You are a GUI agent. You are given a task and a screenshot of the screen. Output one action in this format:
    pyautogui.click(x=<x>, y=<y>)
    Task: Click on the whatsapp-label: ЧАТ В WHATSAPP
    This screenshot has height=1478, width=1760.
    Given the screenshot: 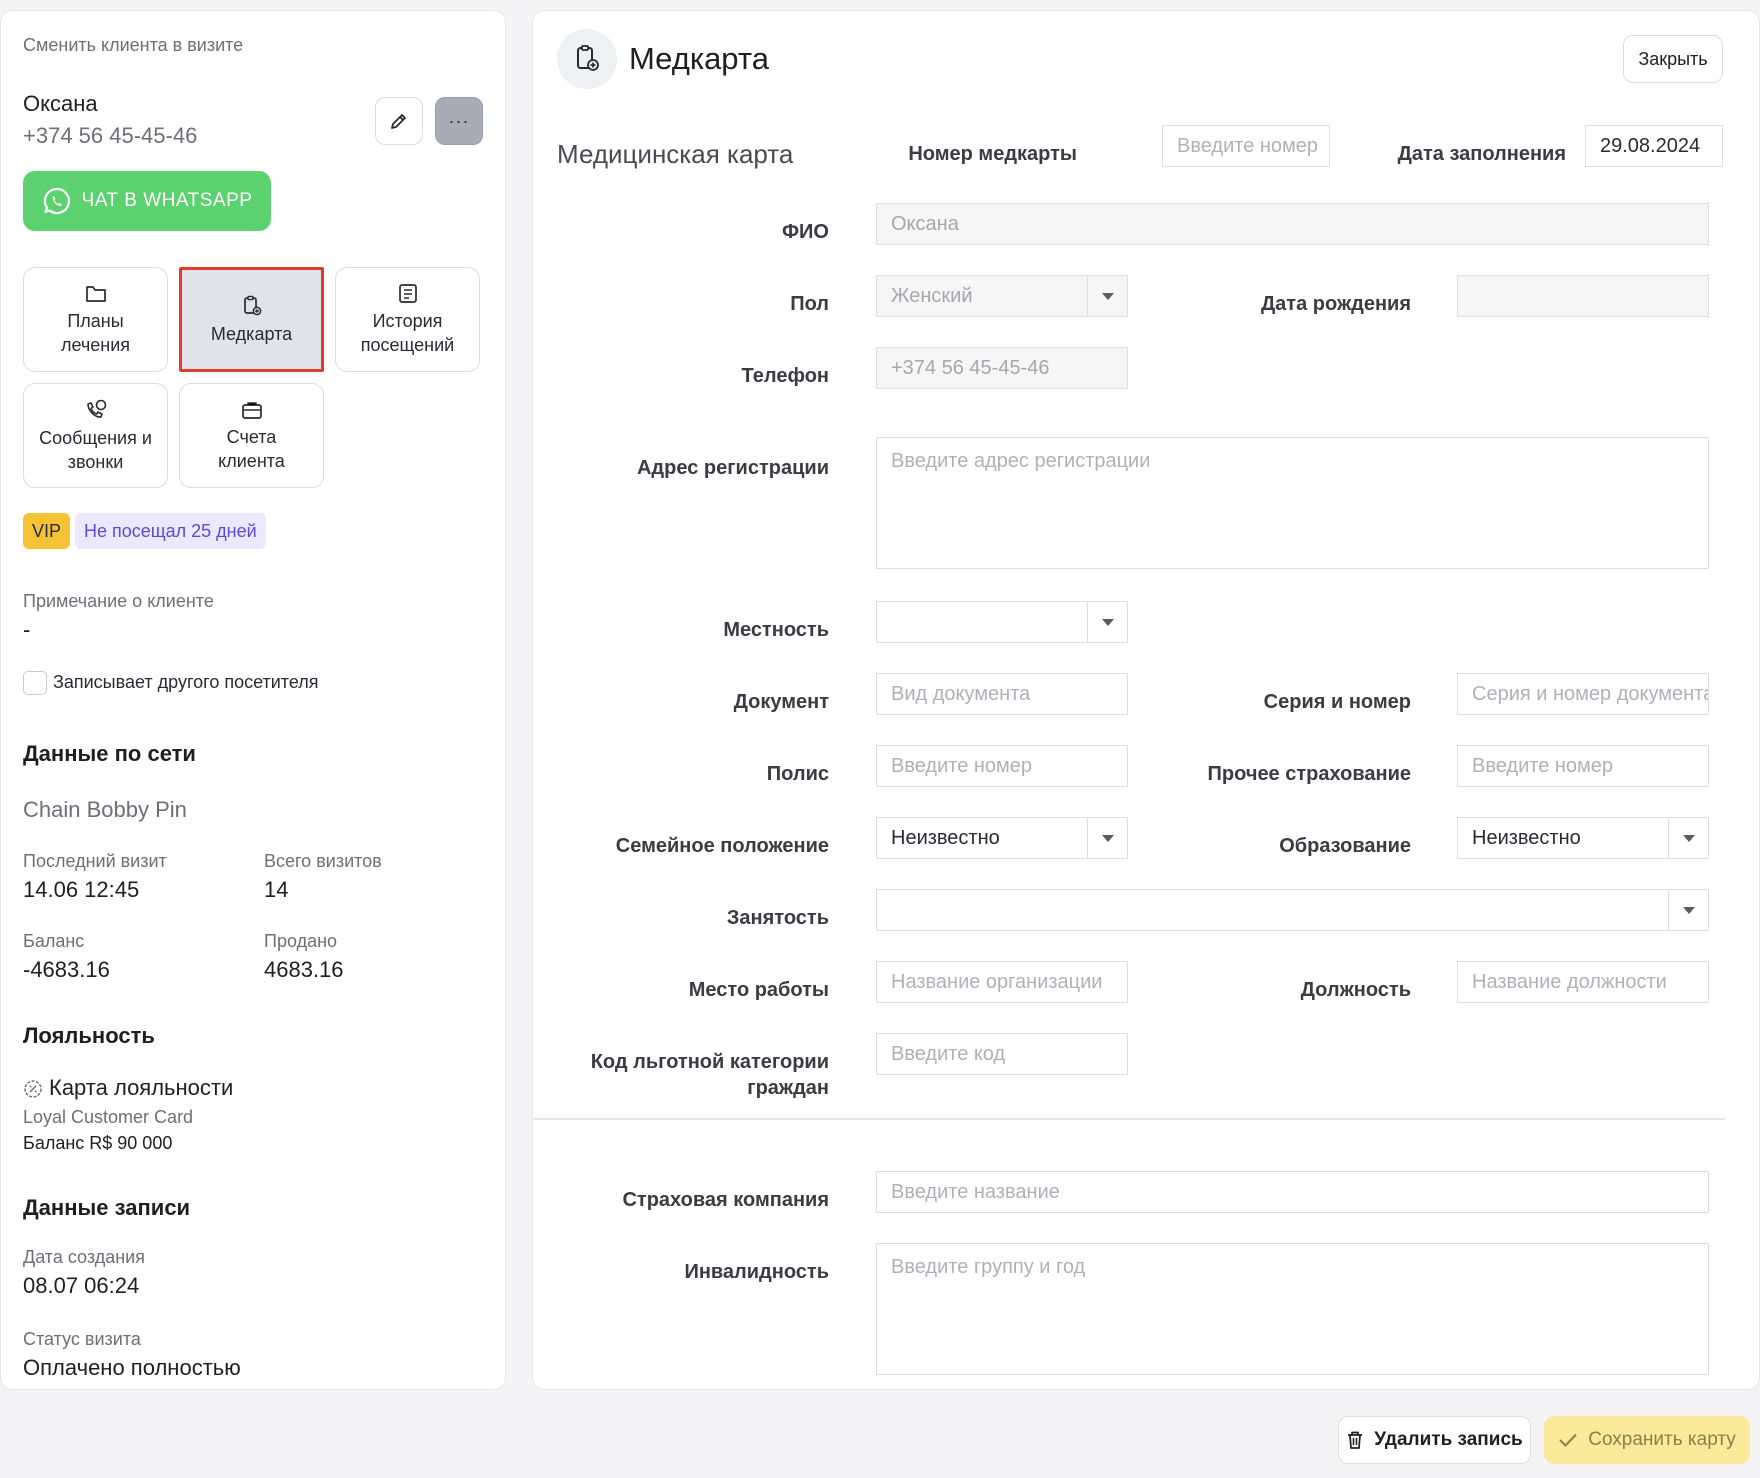 What is the action you would take?
    pyautogui.click(x=167, y=200)
    